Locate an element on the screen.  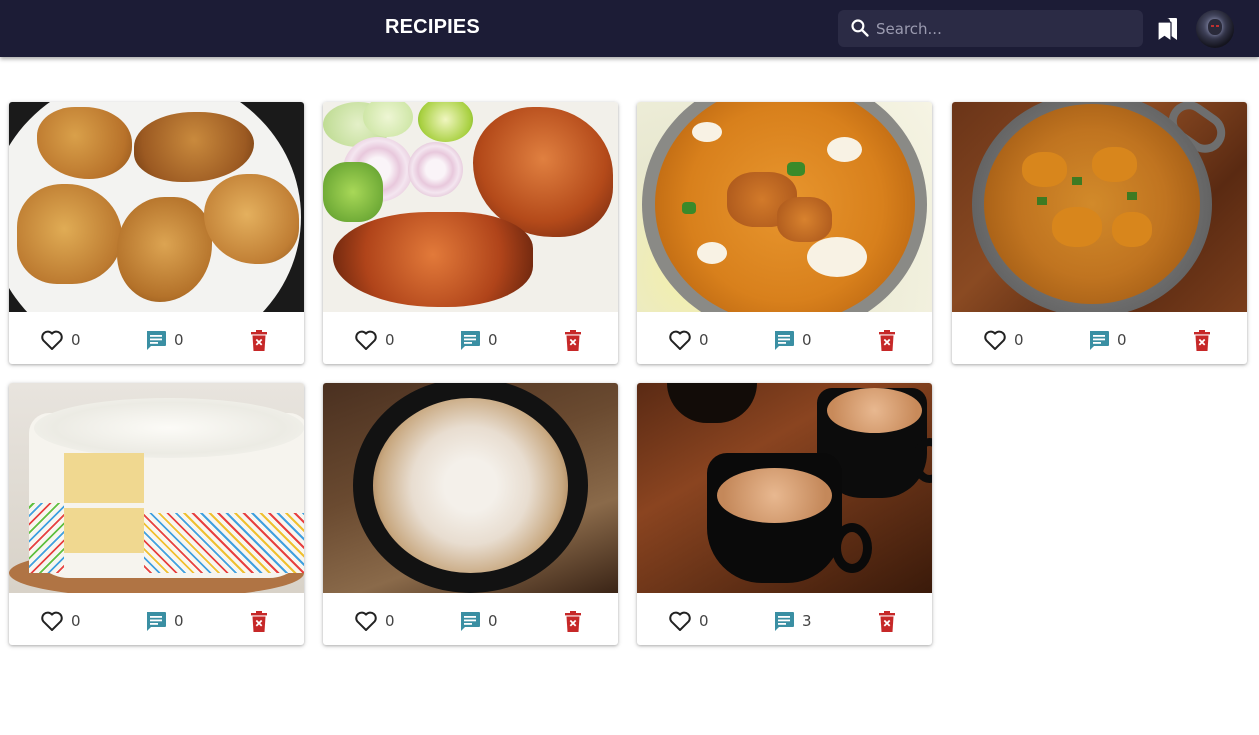
search-icon is located at coordinates (860, 28).